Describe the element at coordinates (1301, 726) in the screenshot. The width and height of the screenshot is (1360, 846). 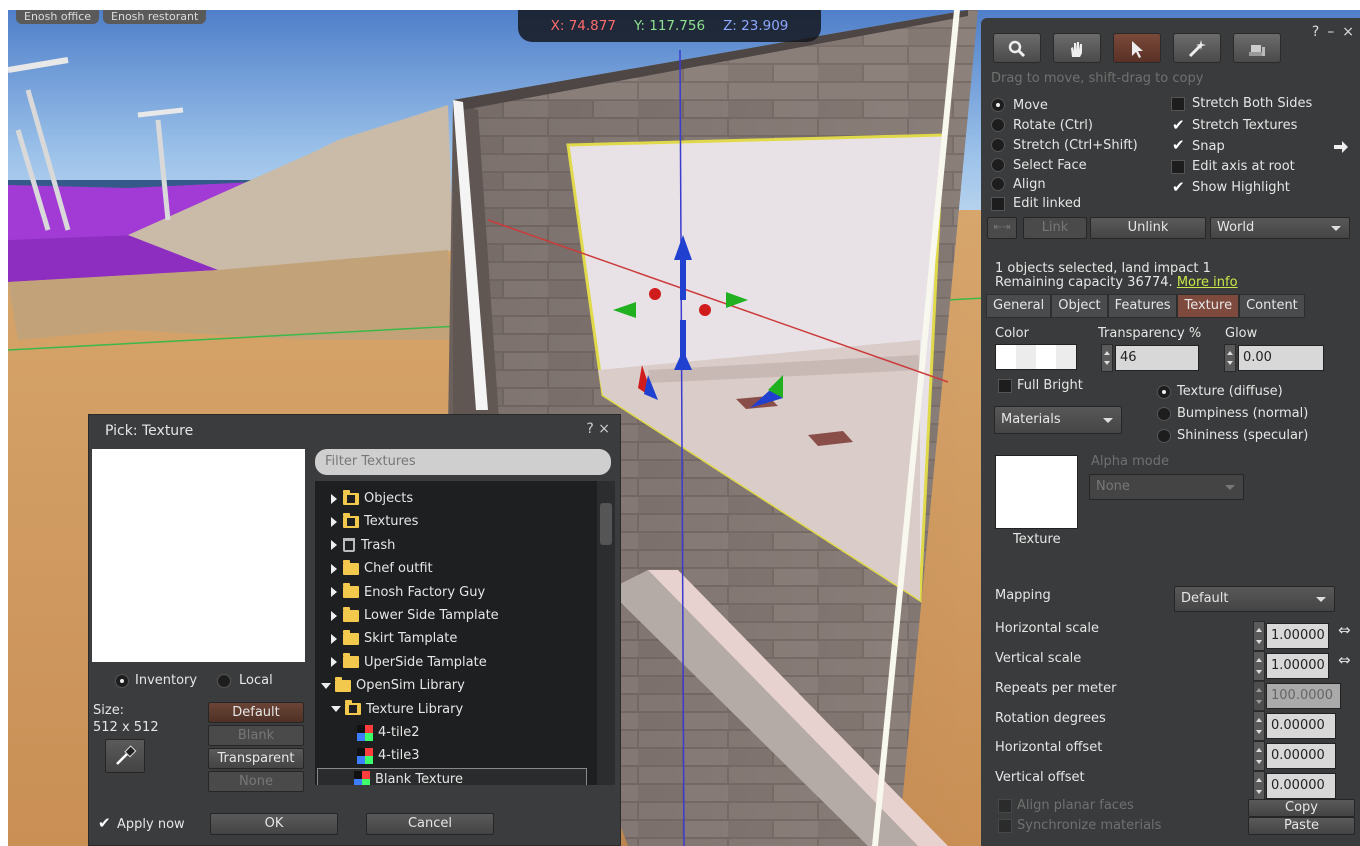
I see `rotation-field: 0.00000` at that location.